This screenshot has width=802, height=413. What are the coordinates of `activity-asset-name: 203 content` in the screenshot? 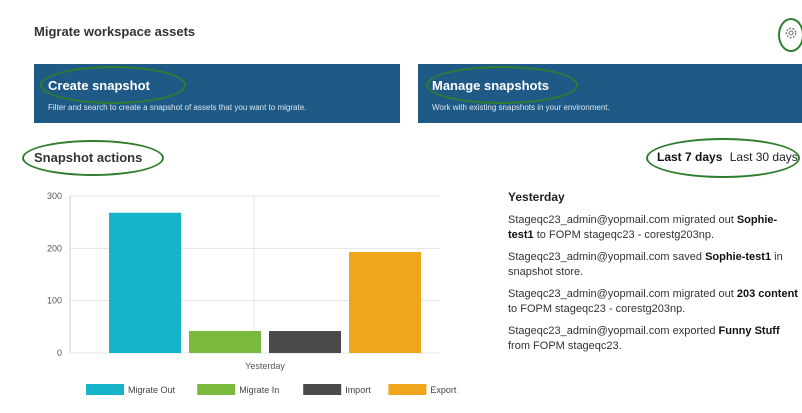 It's located at (767, 294).